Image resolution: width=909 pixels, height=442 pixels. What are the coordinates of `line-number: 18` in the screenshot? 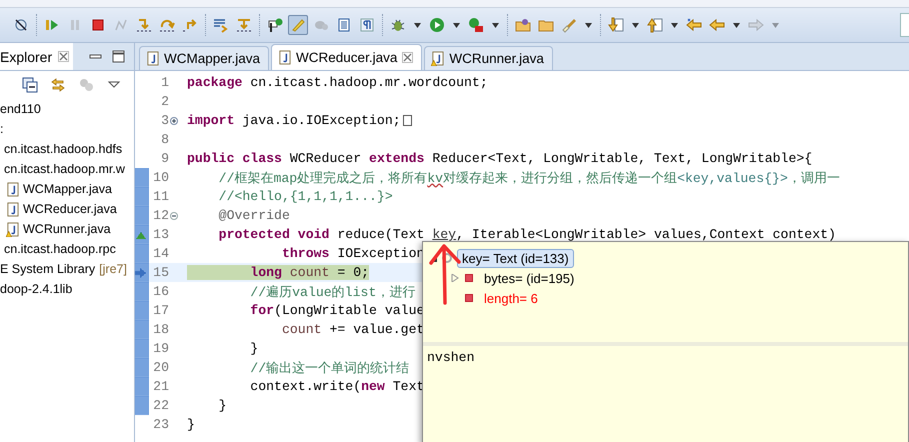 It's located at (160, 329).